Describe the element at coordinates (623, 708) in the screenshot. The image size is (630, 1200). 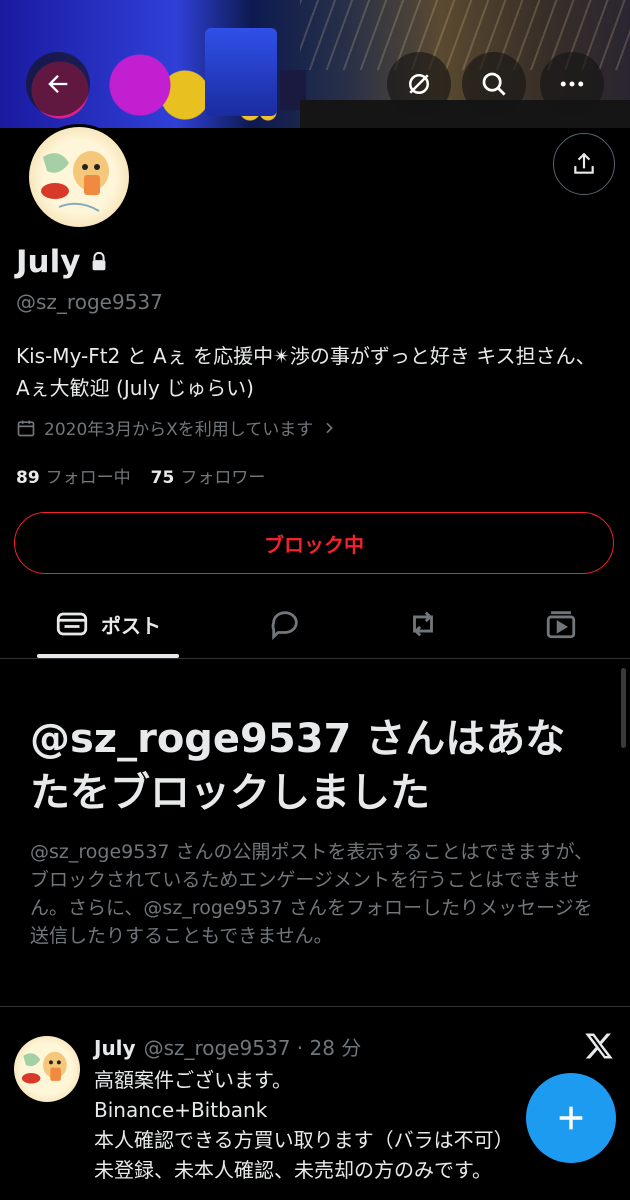
I see `scrollbar` at that location.